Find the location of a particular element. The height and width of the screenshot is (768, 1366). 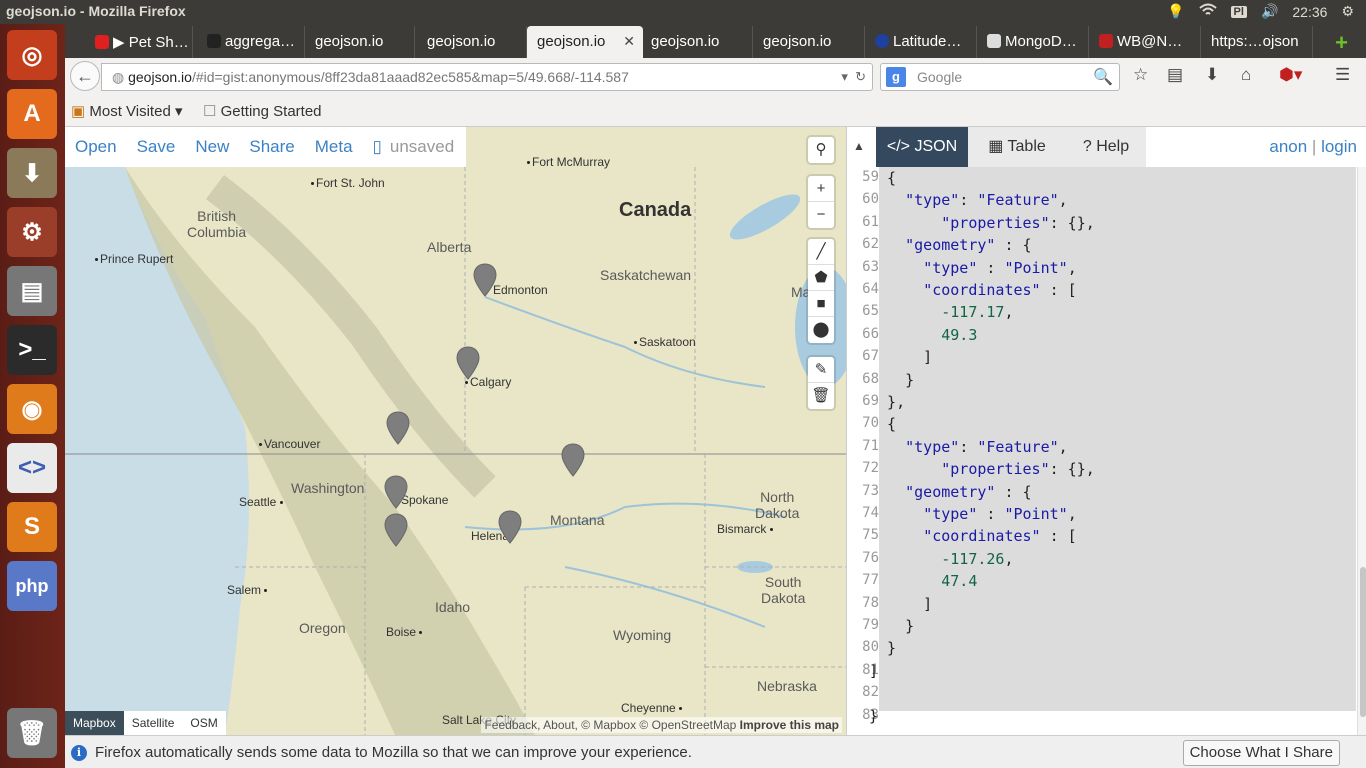

choose-what-i-share-button: Choose What I Share is located at coordinates (1261, 753).